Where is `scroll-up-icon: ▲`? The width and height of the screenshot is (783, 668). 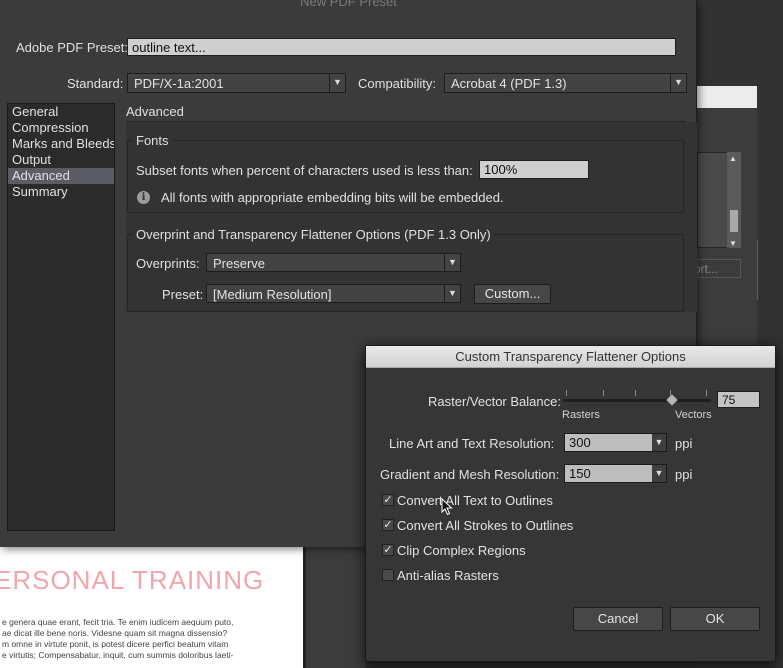 scroll-up-icon: ▲ is located at coordinates (733, 158).